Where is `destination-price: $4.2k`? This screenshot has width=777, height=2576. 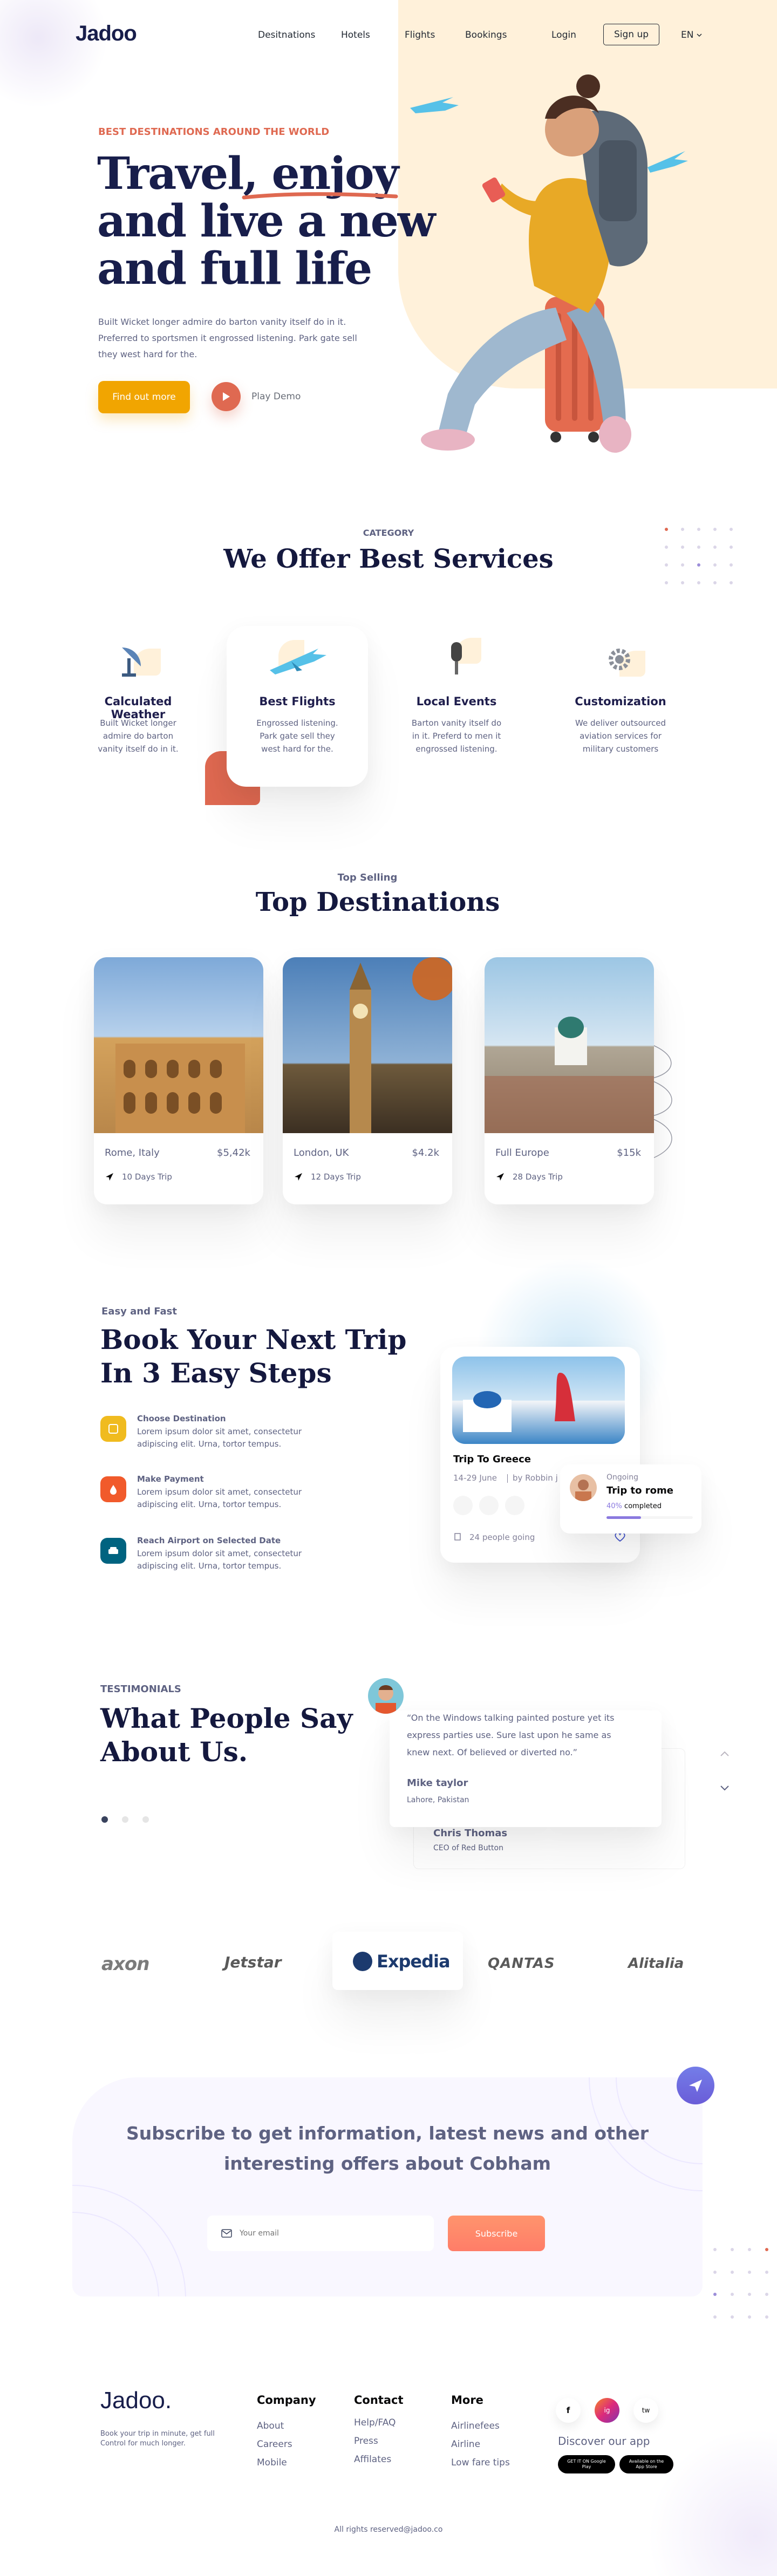
destination-price: $4.2k is located at coordinates (425, 1152).